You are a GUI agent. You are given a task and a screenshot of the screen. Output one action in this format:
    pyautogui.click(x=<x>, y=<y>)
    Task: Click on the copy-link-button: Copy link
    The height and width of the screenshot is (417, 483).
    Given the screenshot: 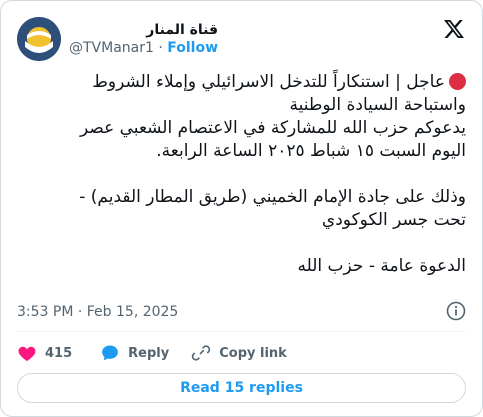 What is the action you would take?
    pyautogui.click(x=239, y=353)
    